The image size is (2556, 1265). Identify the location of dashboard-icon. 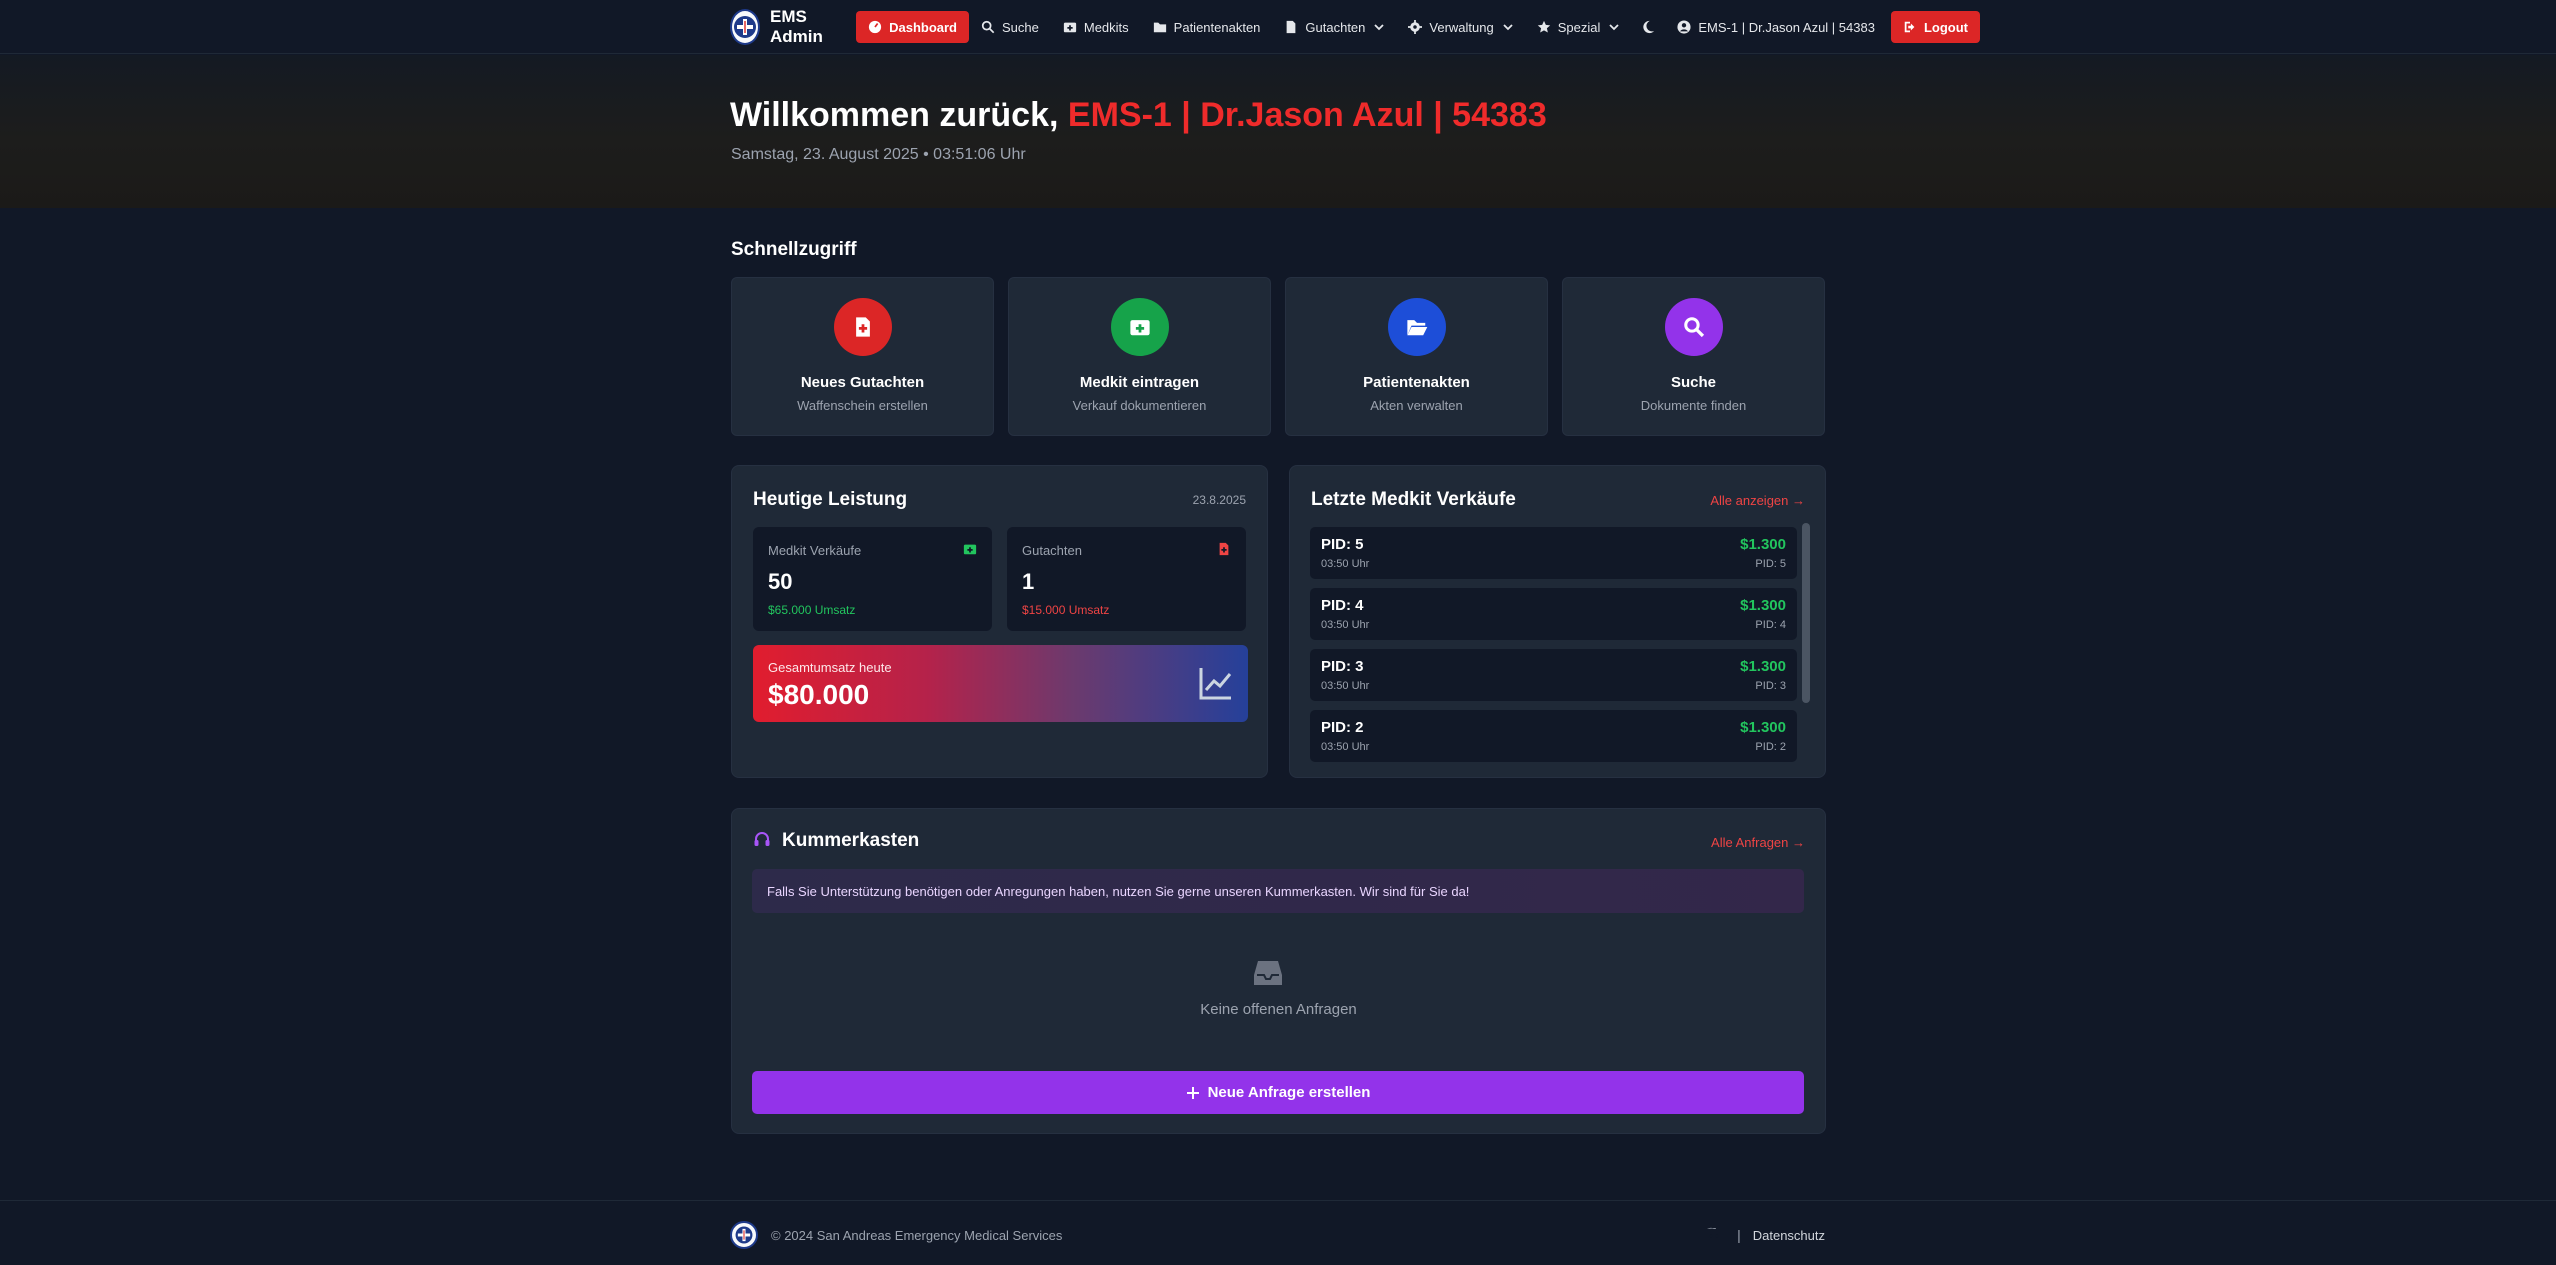
(875, 27).